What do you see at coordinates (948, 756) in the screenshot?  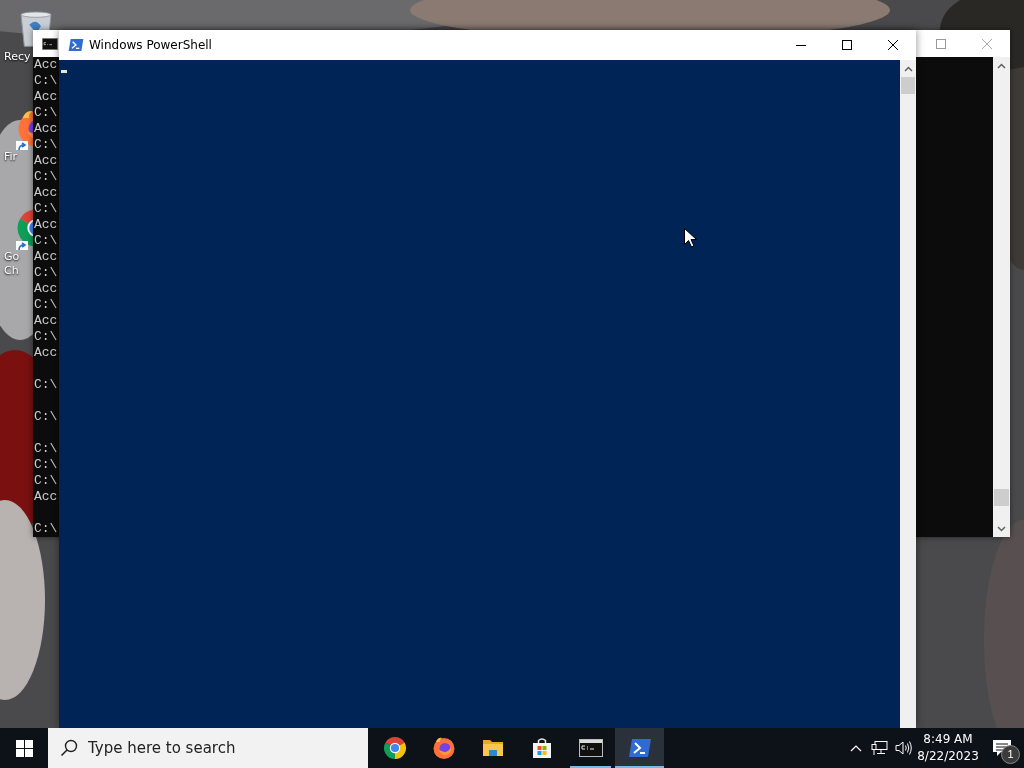 I see `clock-date: 8/22/2023` at bounding box center [948, 756].